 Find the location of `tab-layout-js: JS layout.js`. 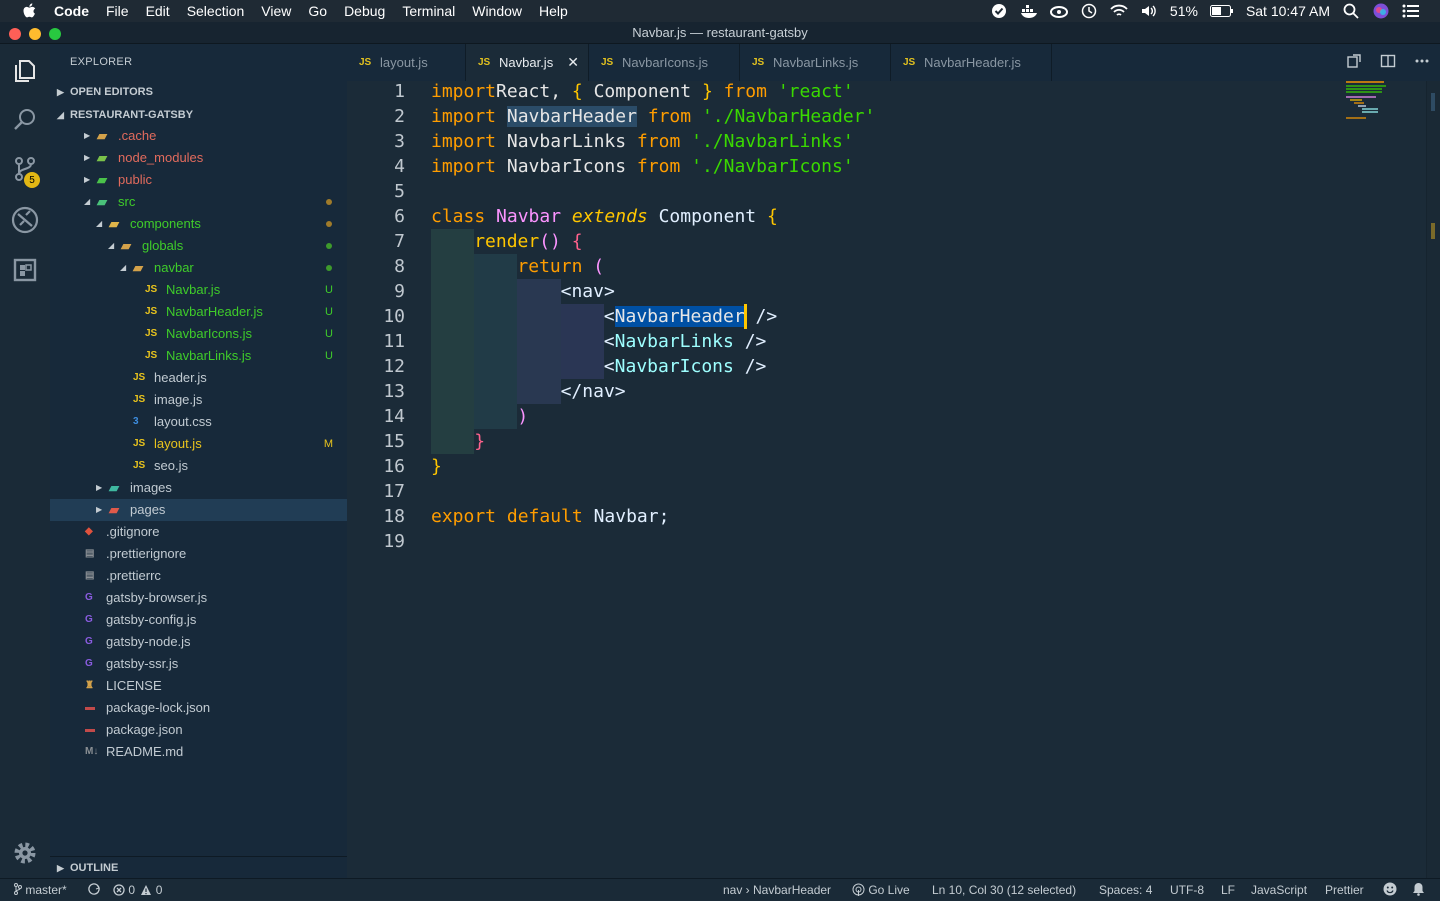

tab-layout-js: JS layout.js is located at coordinates (406, 62).